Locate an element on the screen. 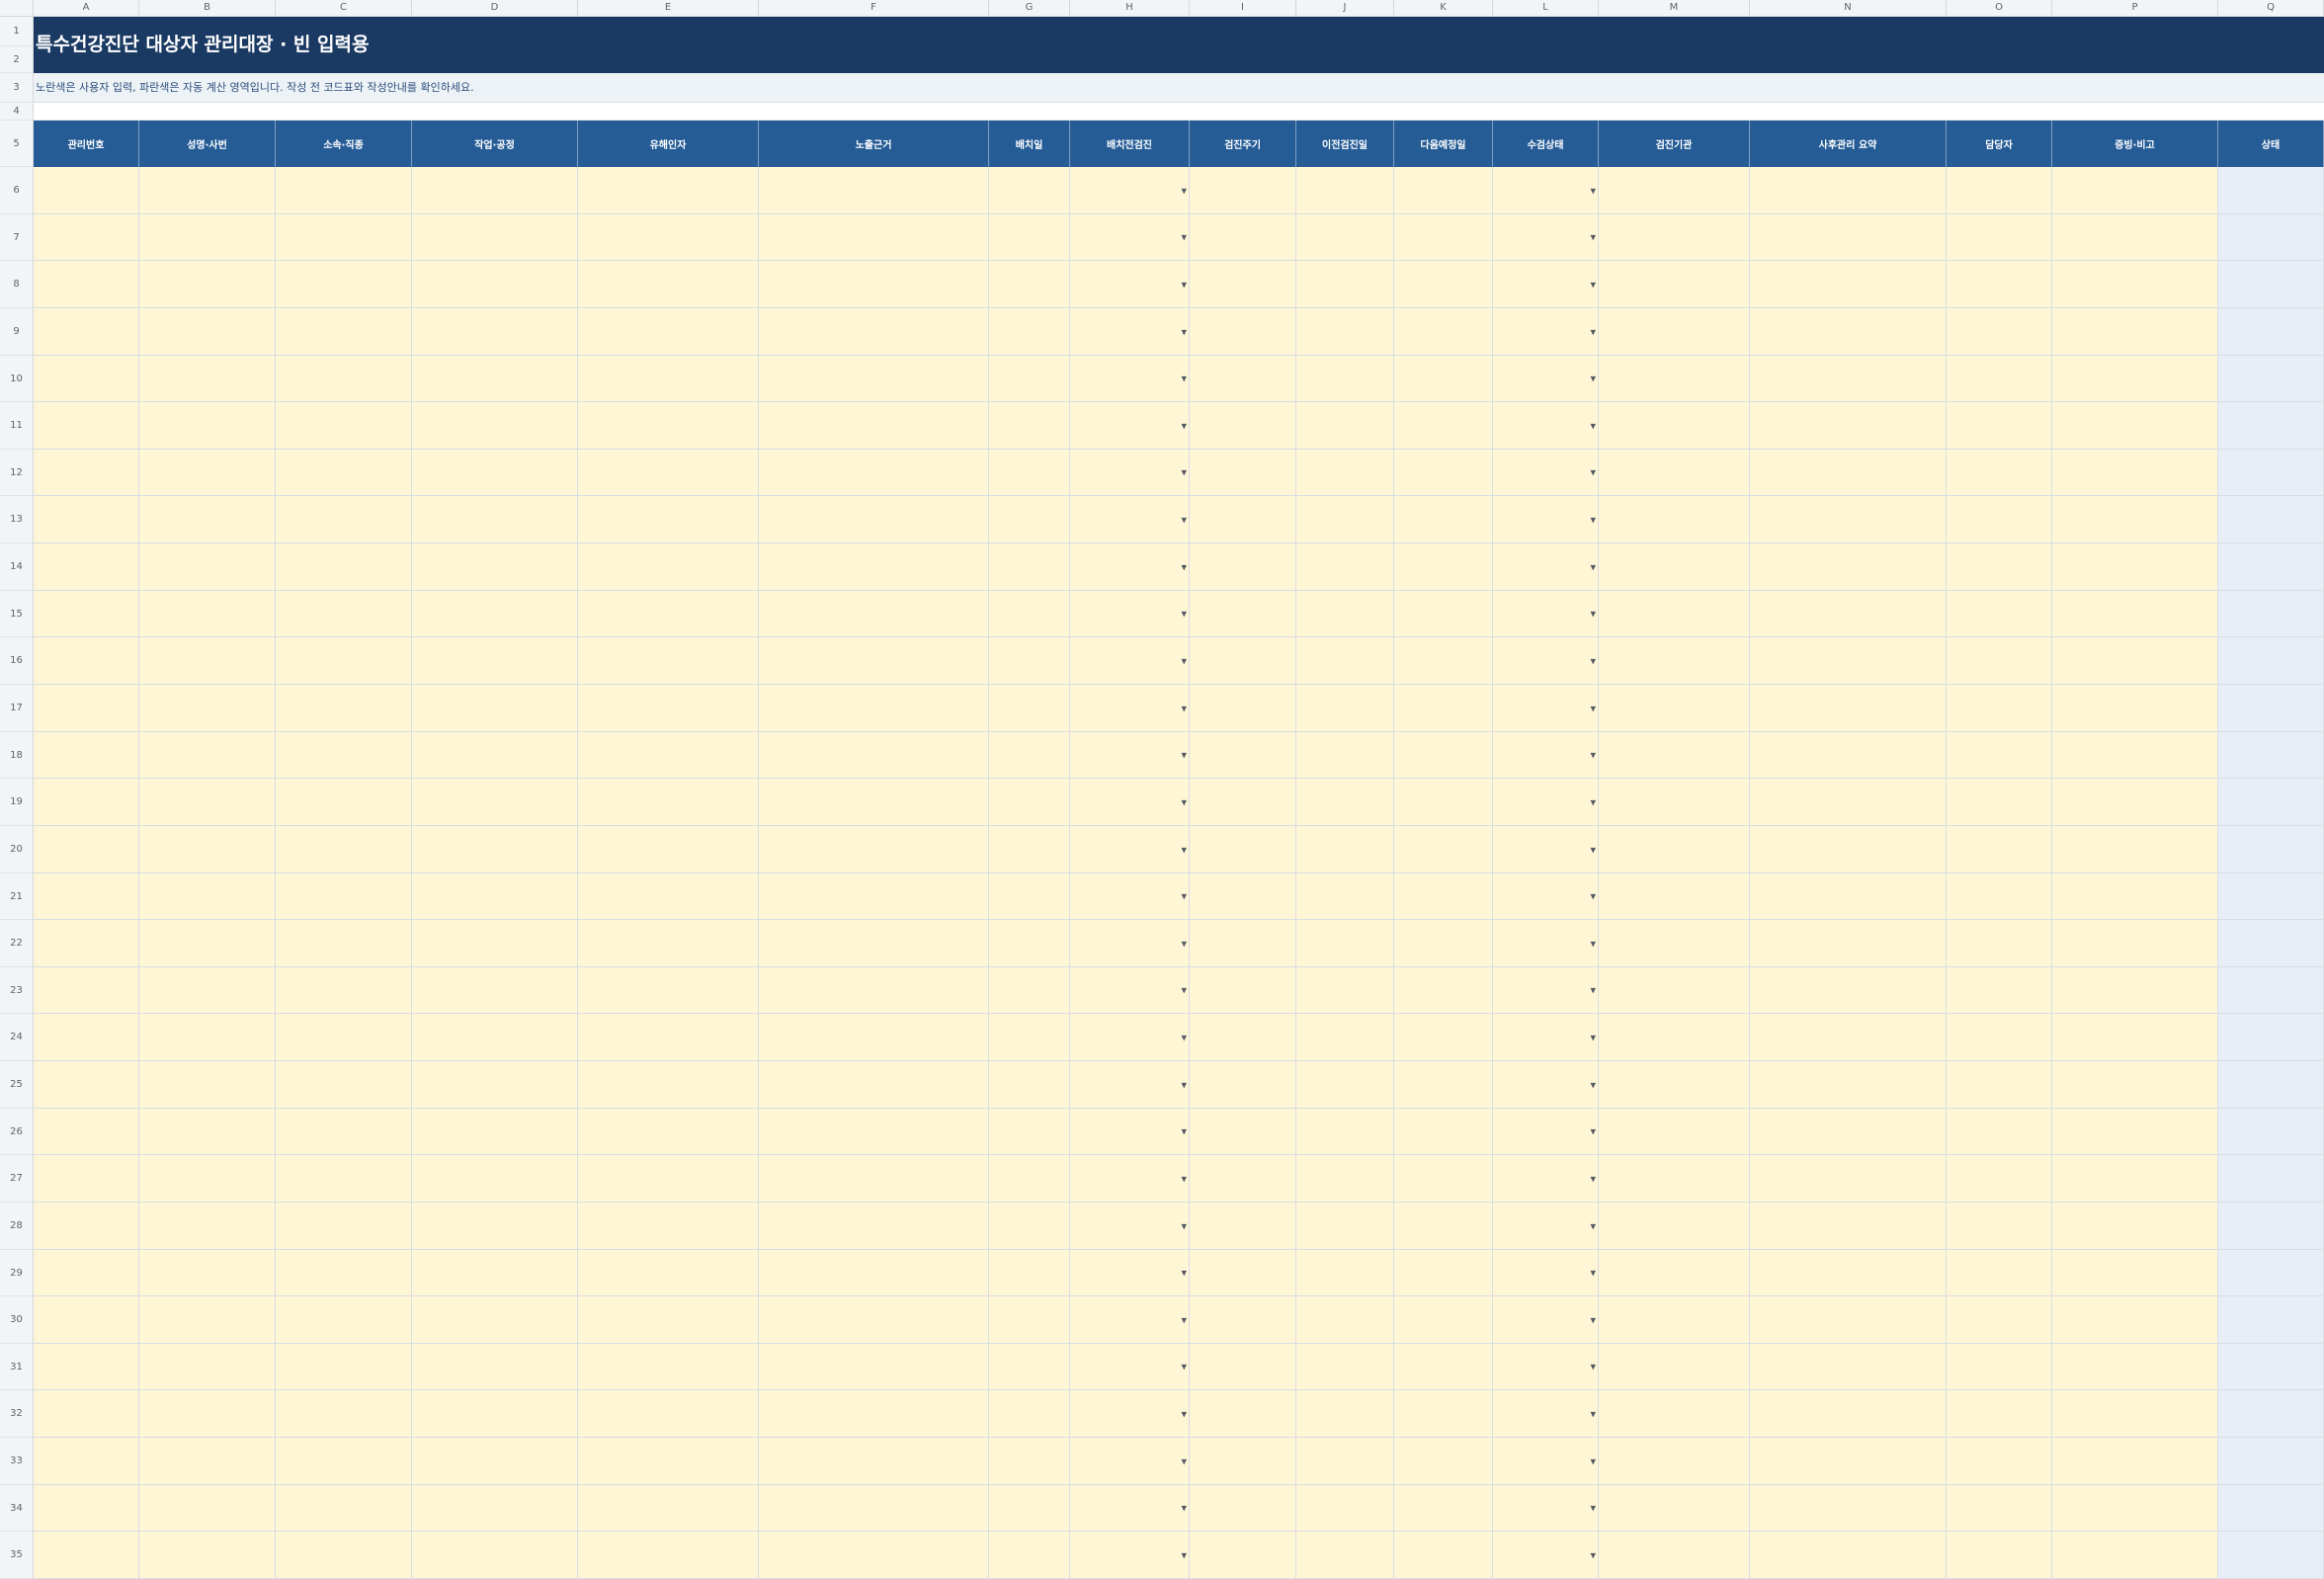 The image size is (2324, 1579). input-cell-b11 is located at coordinates (207, 426).